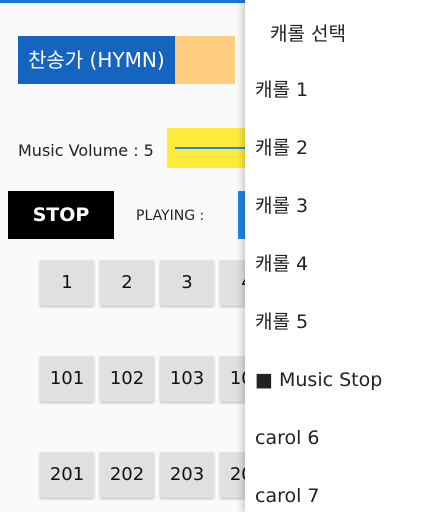  What do you see at coordinates (205, 60) in the screenshot?
I see `hymn-color-swatch` at bounding box center [205, 60].